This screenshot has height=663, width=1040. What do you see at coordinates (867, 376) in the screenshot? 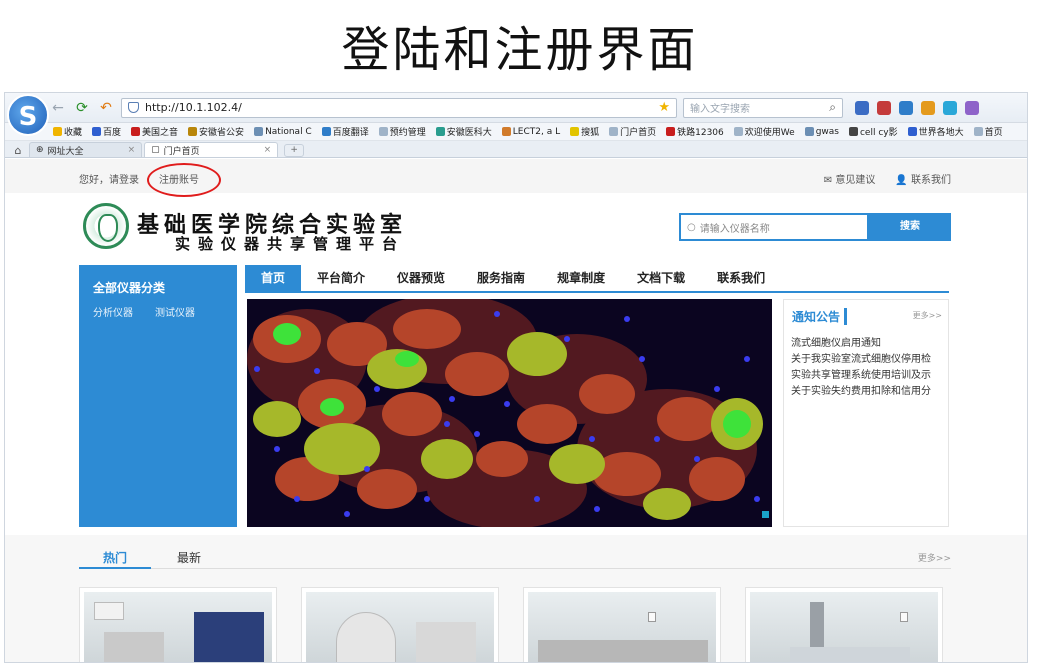
I see `notice-item: 实验共享管理系统使用培训及示` at bounding box center [867, 376].